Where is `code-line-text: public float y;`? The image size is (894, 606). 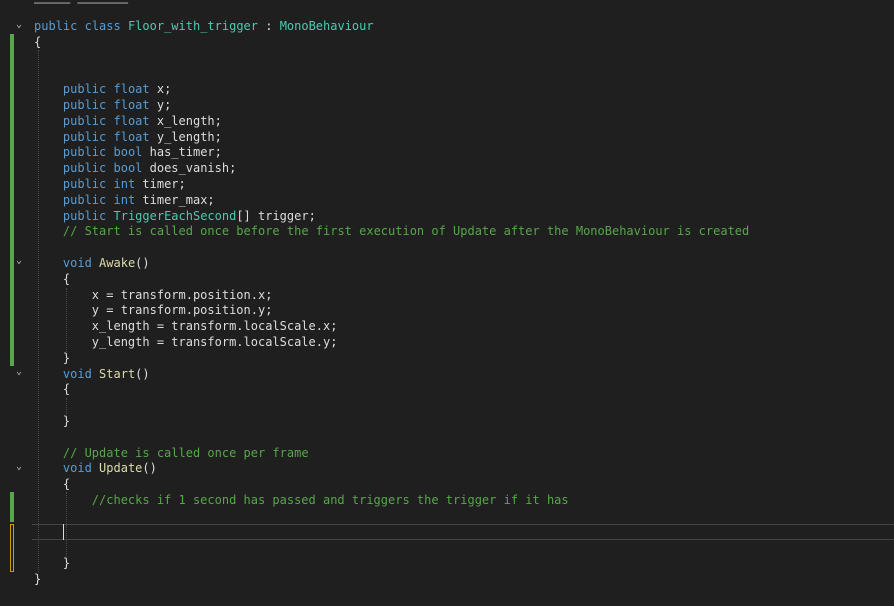
code-line-text: public float y; is located at coordinates (102, 105).